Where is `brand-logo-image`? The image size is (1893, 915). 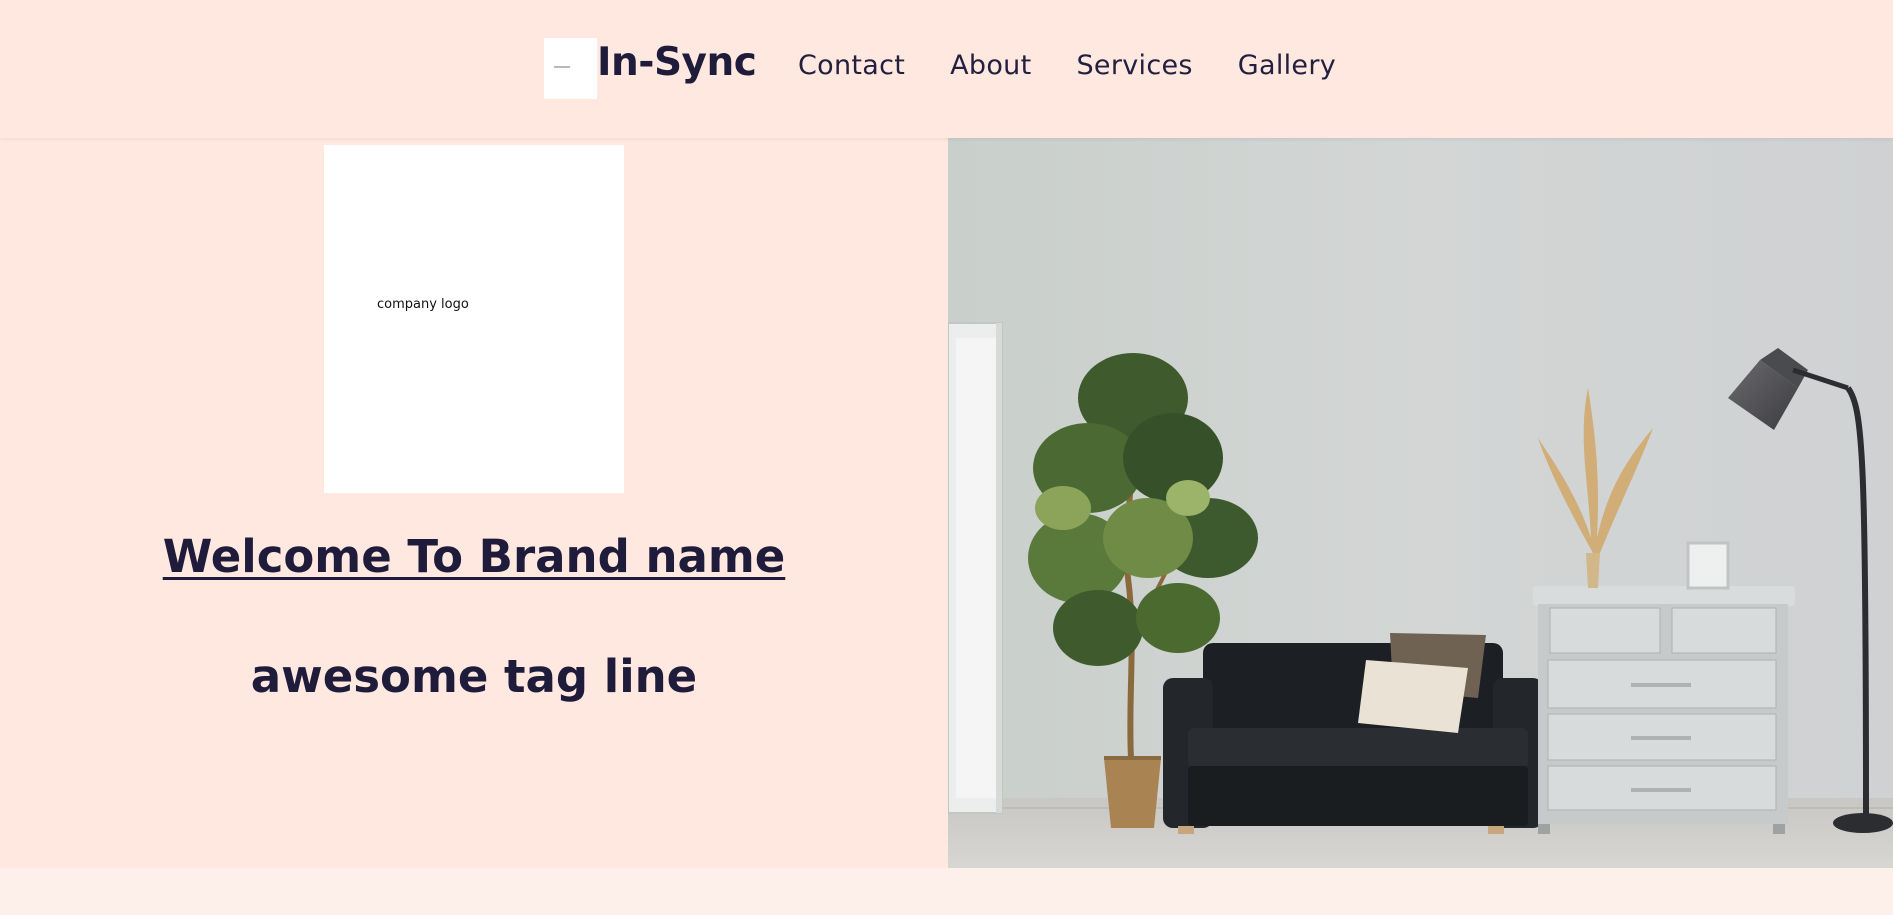 brand-logo-image is located at coordinates (570, 68).